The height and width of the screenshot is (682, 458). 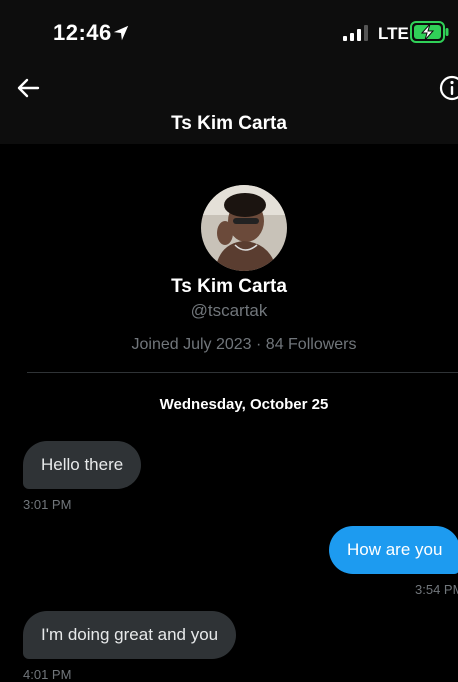 I want to click on conversation-header: Ts Kim Carta, so click(x=229, y=102).